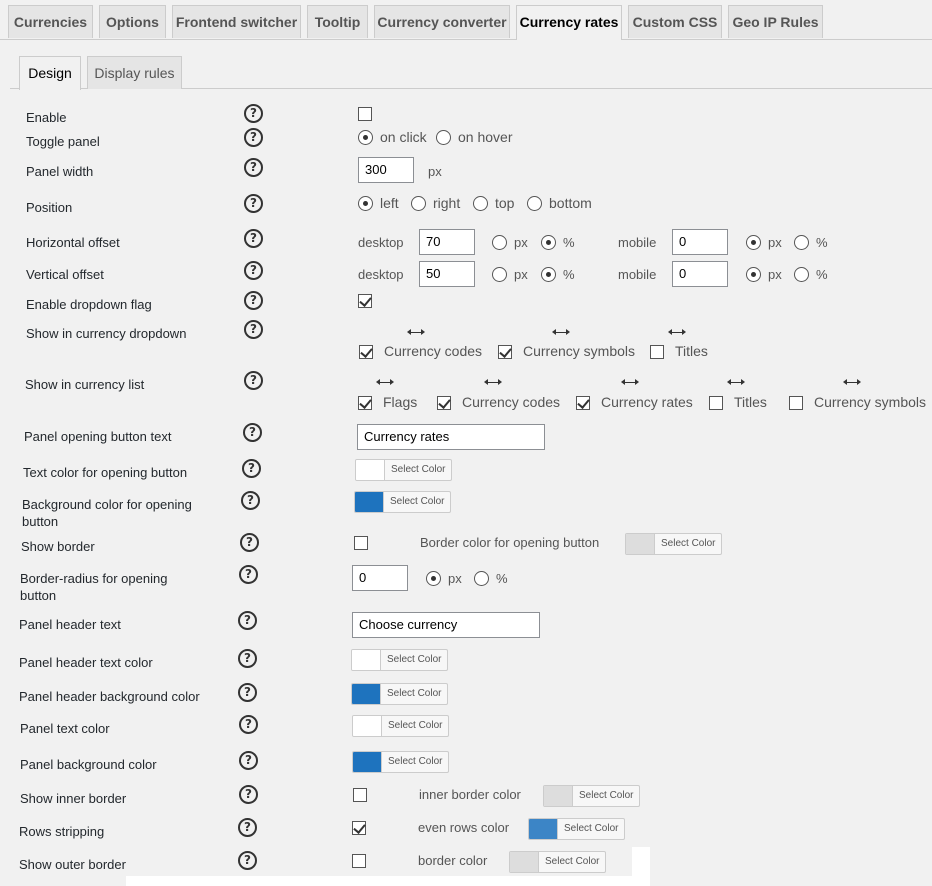  I want to click on panel-opening-button-text-input: Currency rates, so click(451, 437).